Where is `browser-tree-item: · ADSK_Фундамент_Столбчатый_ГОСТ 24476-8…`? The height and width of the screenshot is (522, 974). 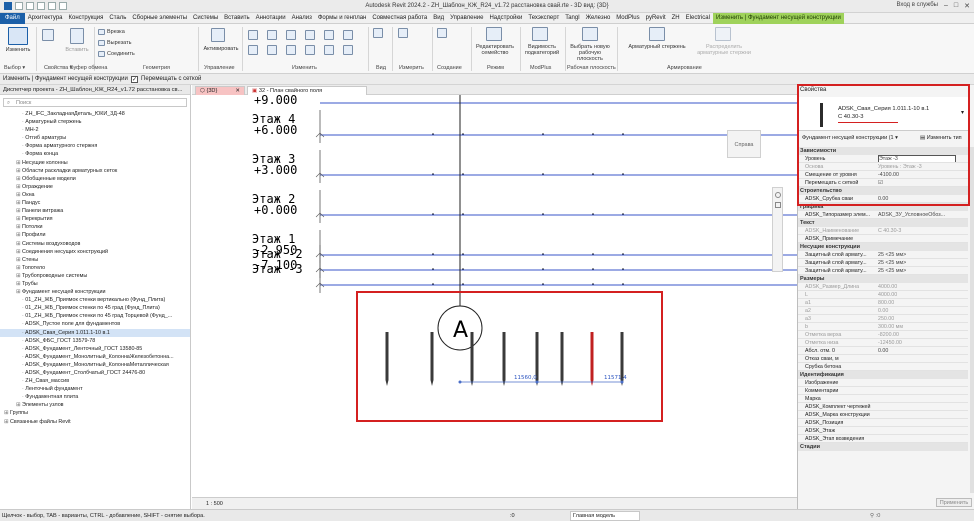 browser-tree-item: · ADSK_Фундамент_Столбчатый_ГОСТ 24476-8… is located at coordinates (95, 373).